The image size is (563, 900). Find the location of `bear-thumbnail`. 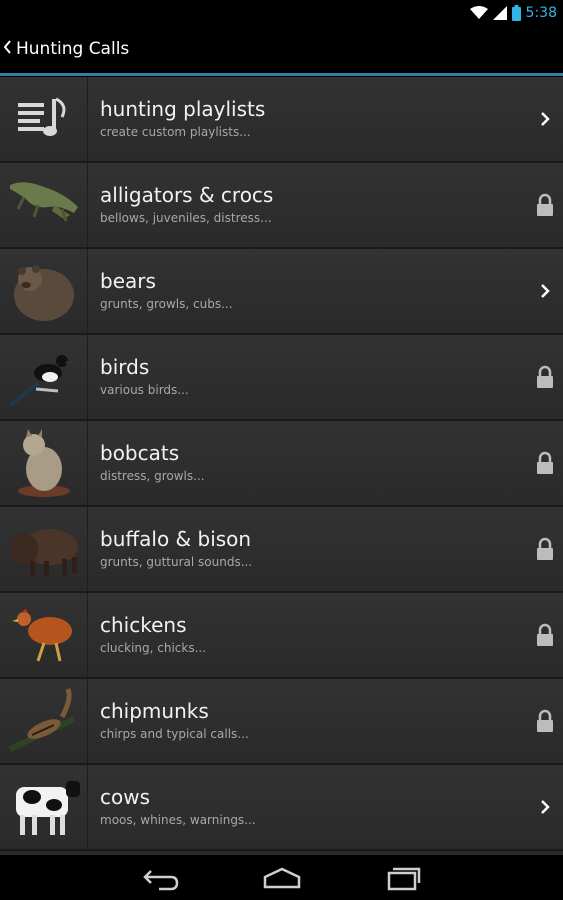

bear-thumbnail is located at coordinates (44, 293).